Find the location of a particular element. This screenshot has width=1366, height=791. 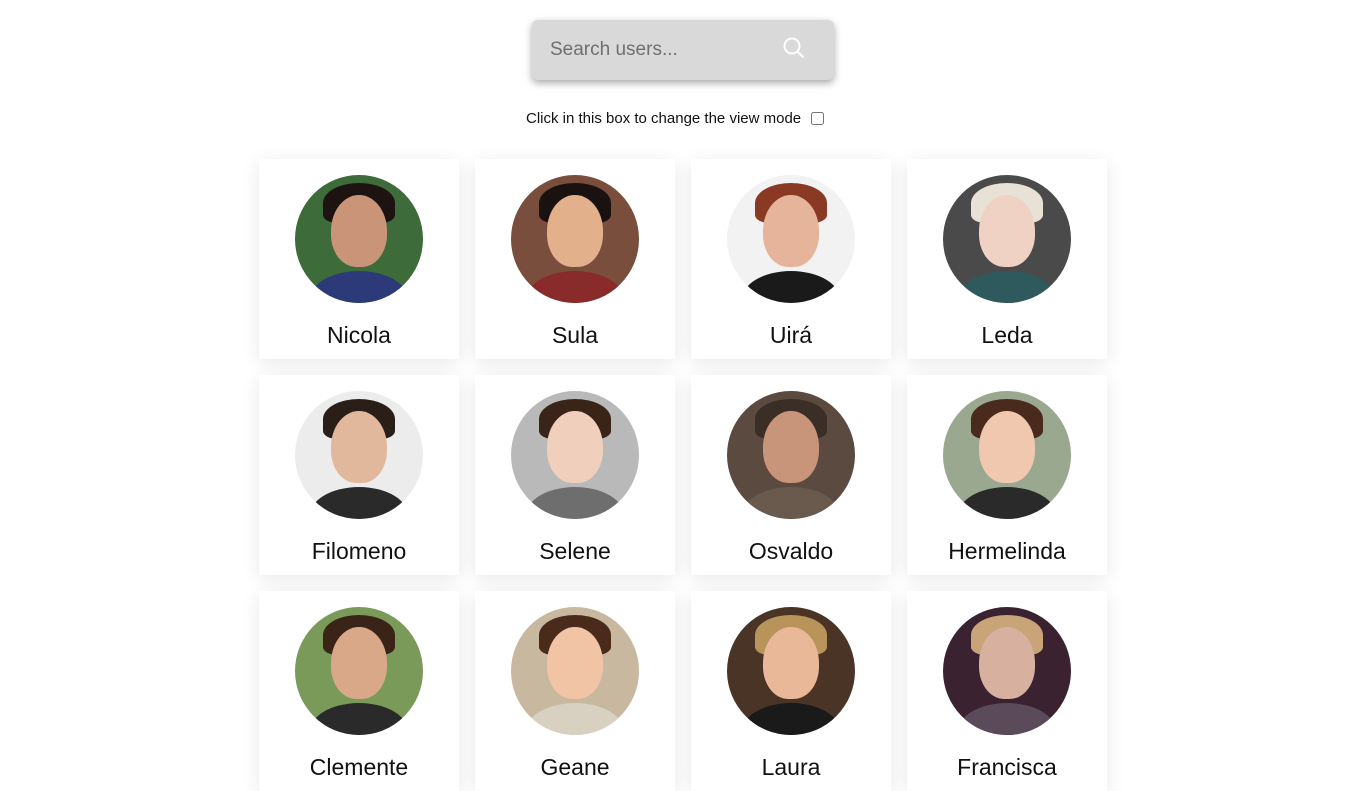

user-name: Clemente is located at coordinates (359, 767).